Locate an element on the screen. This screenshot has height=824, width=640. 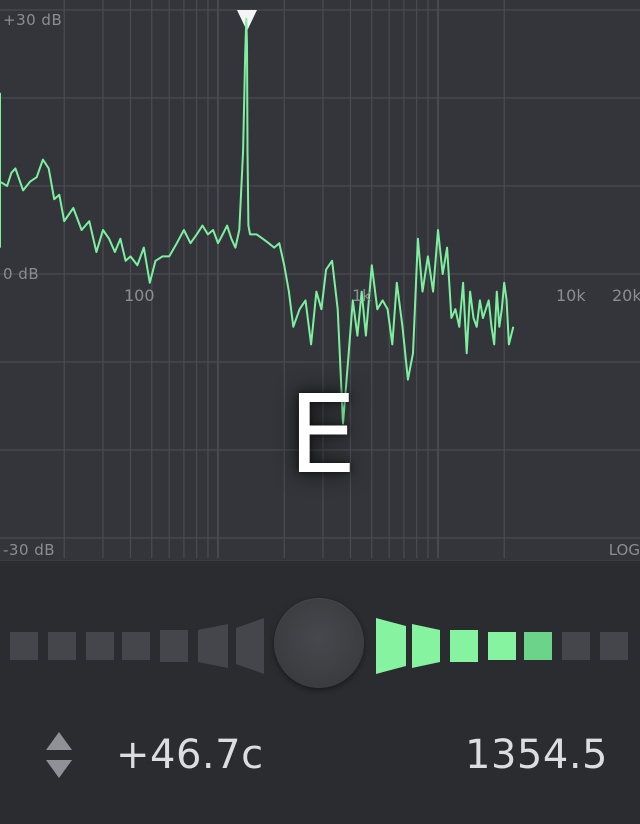
reference-stepper is located at coordinates (59, 755).